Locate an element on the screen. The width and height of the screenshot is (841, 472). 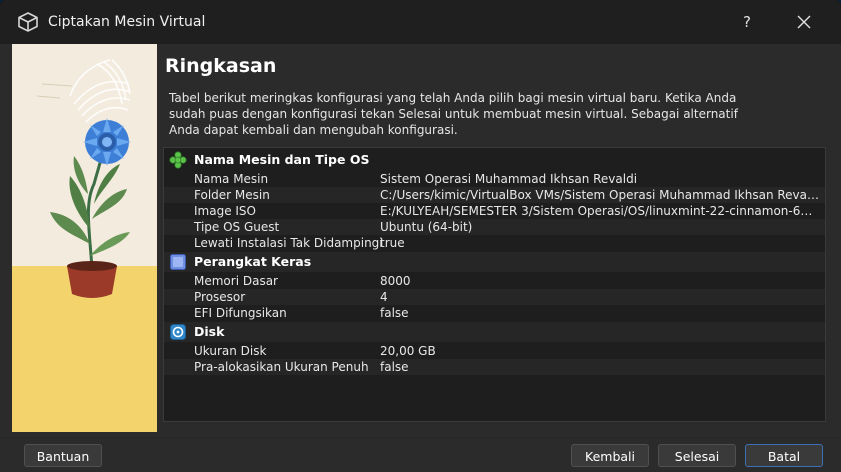
wizard-illustration is located at coordinates (84, 238).